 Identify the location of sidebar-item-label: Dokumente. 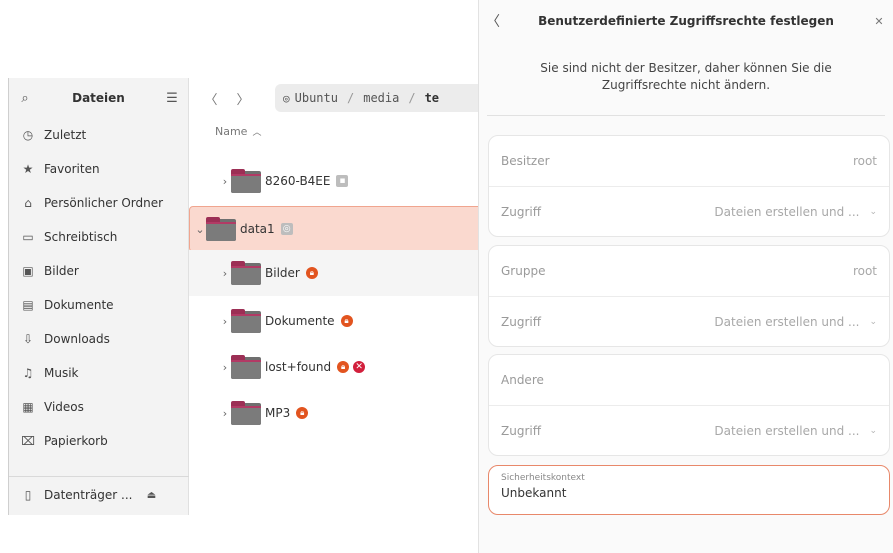
(79, 305).